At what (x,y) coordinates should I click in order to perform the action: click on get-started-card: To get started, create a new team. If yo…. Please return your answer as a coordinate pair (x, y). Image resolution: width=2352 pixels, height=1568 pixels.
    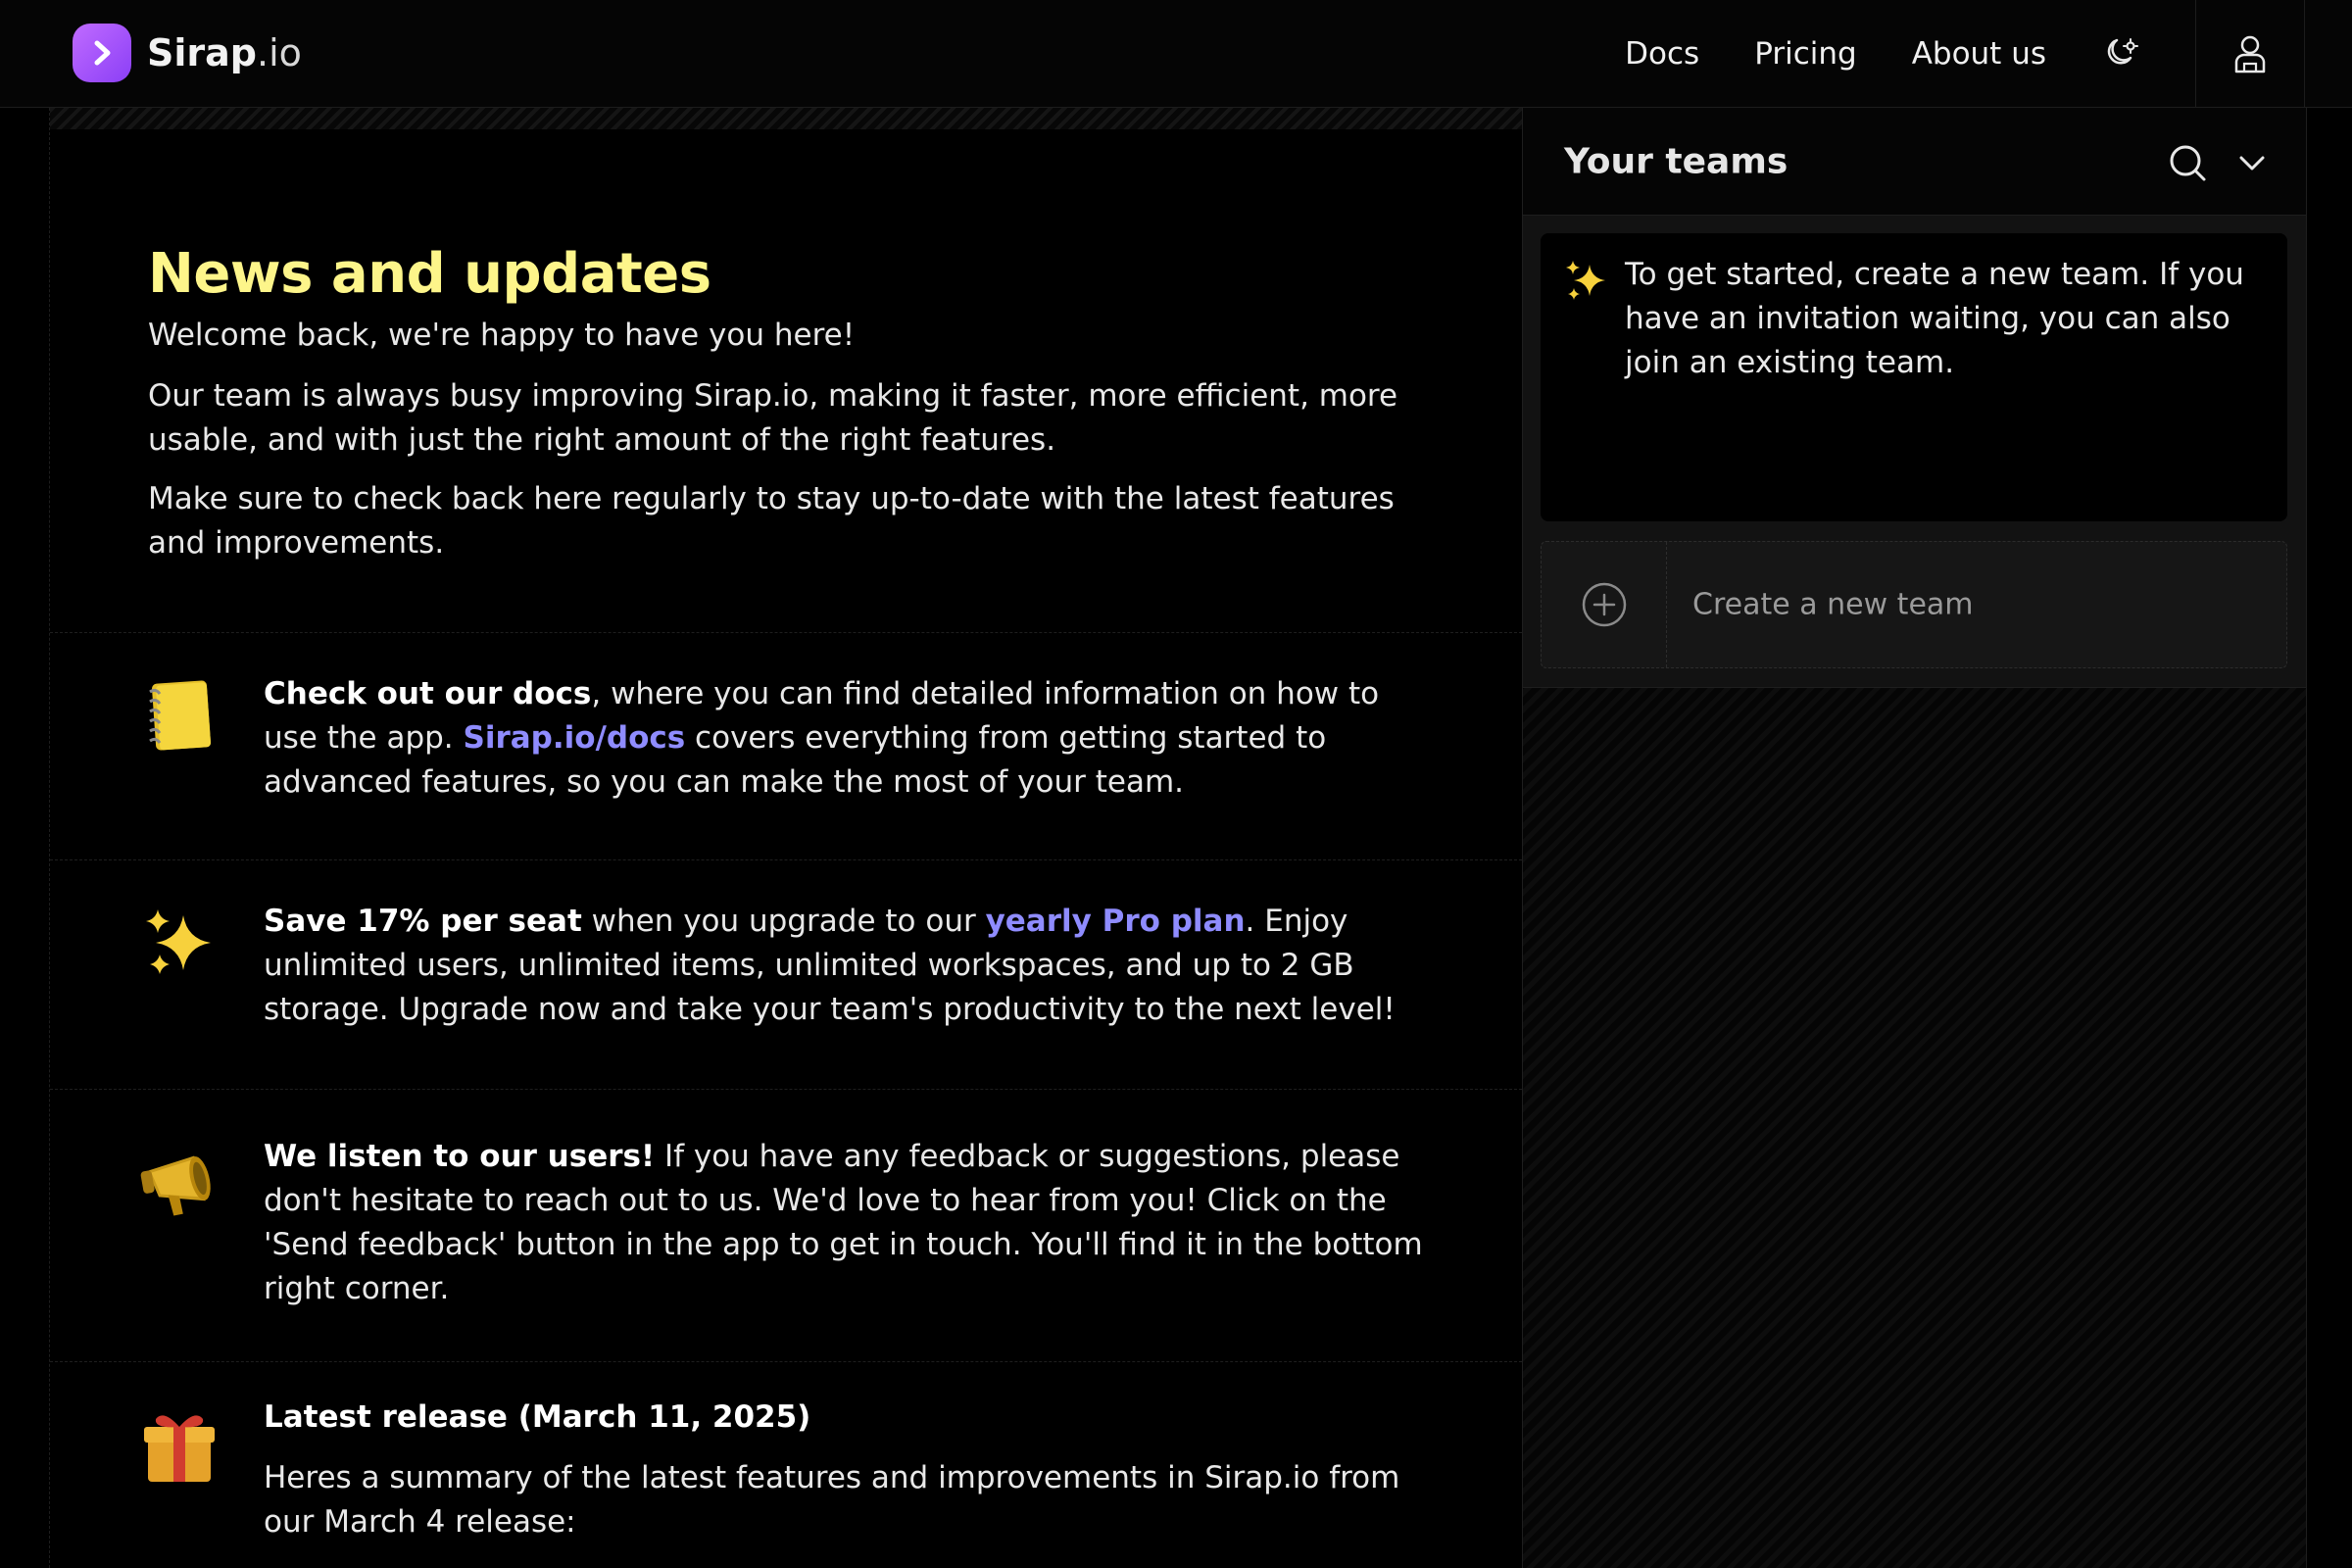
    Looking at the image, I should click on (1914, 377).